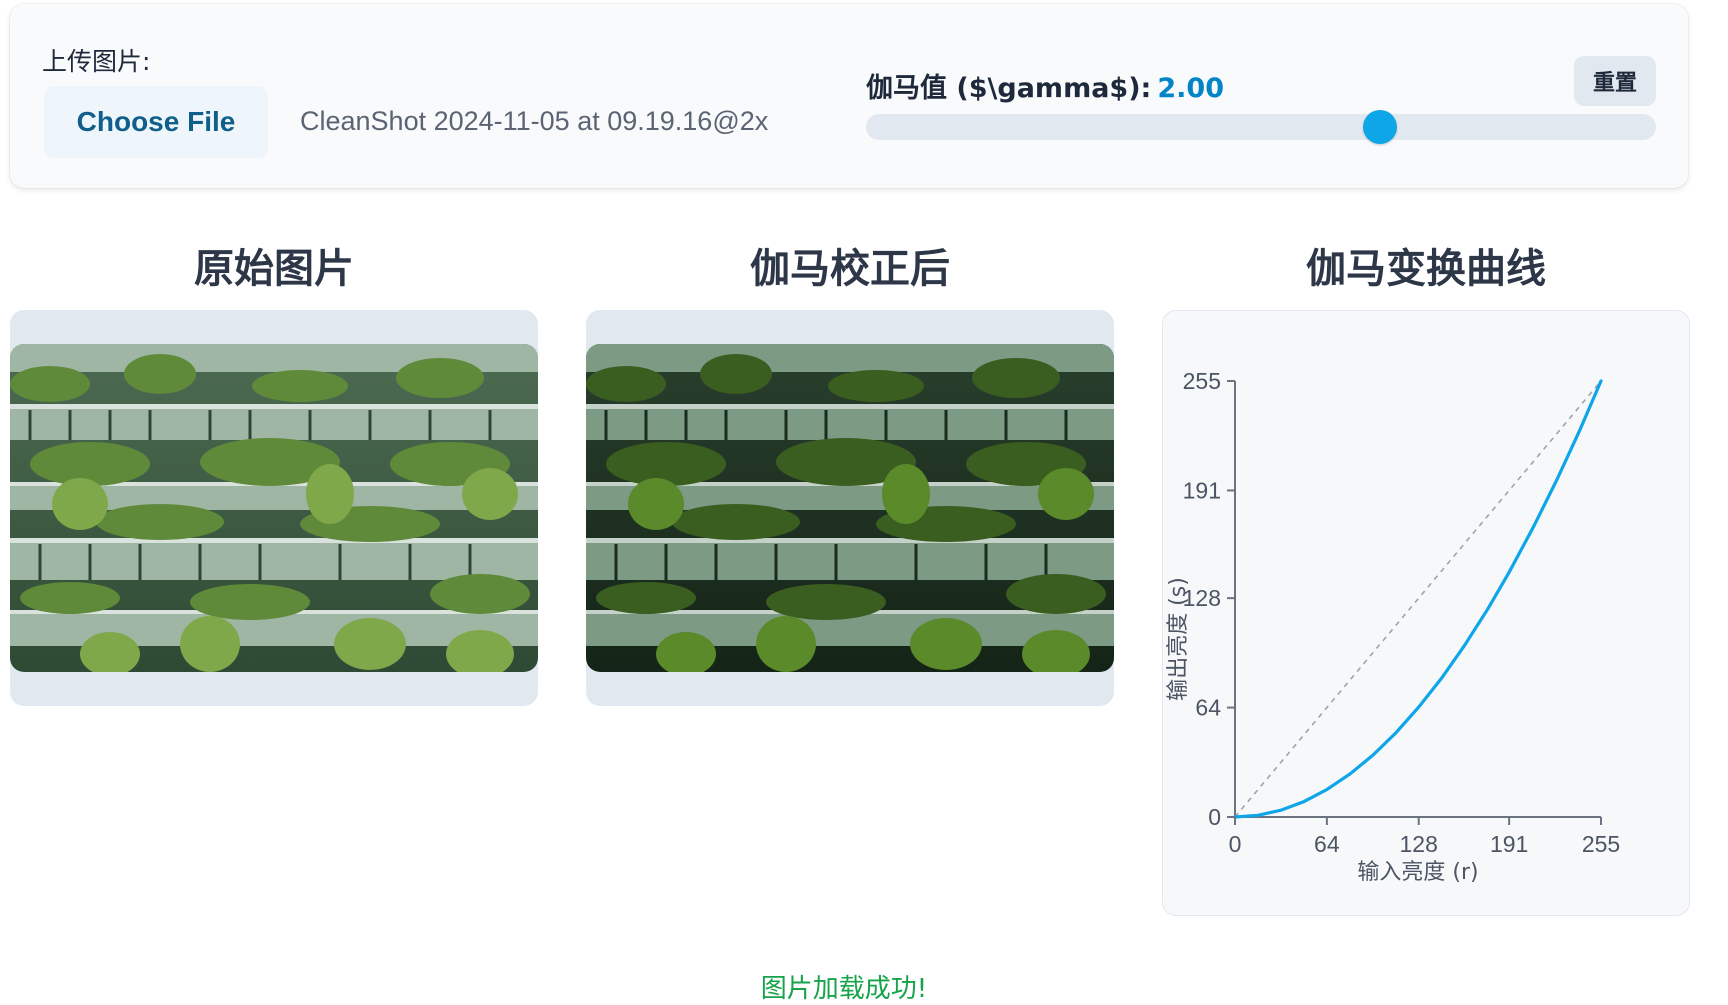 The width and height of the screenshot is (1728, 1005). I want to click on gamma-slider-thumb, so click(1379, 127).